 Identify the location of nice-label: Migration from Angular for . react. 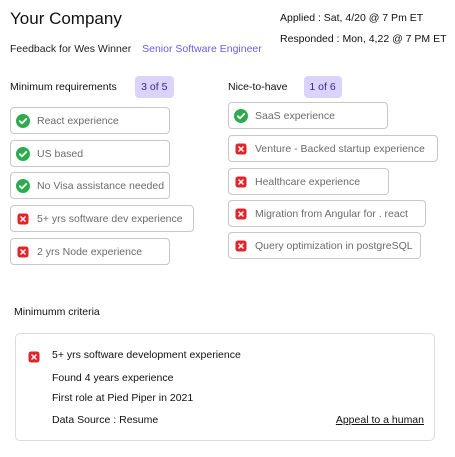
(331, 213).